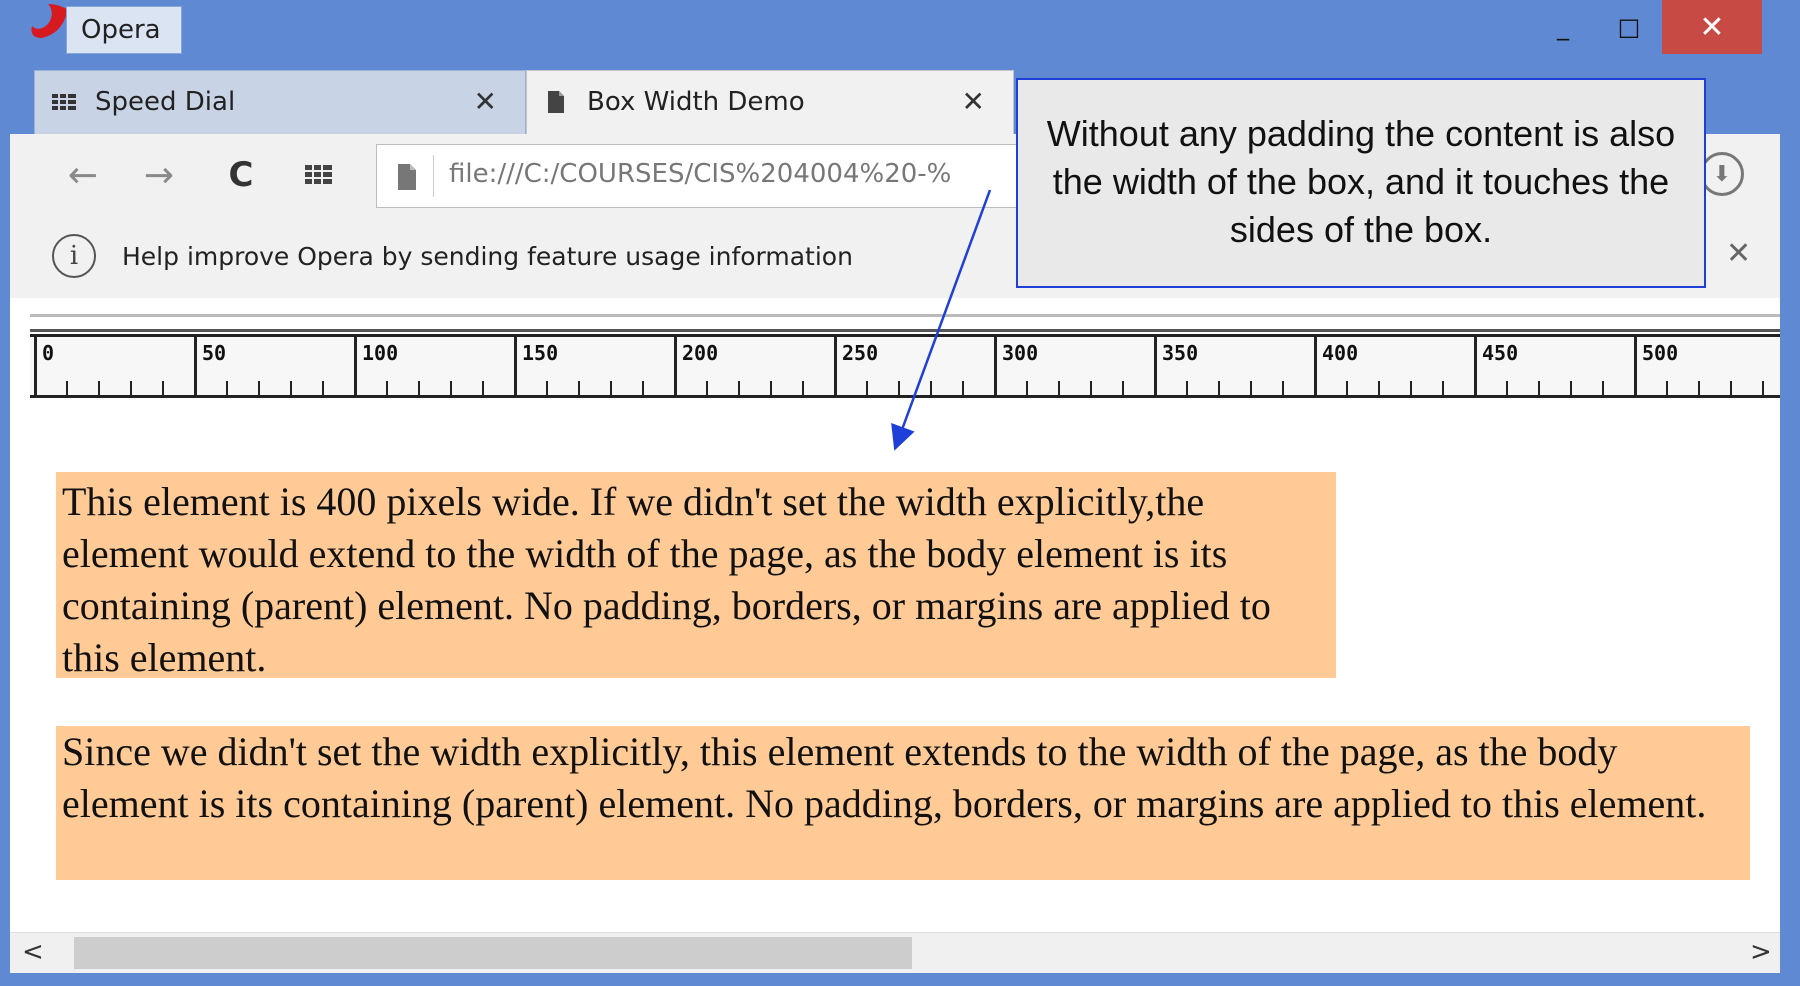 The image size is (1800, 986). Describe the element at coordinates (493, 953) in the screenshot. I see `scroll-thumb` at that location.